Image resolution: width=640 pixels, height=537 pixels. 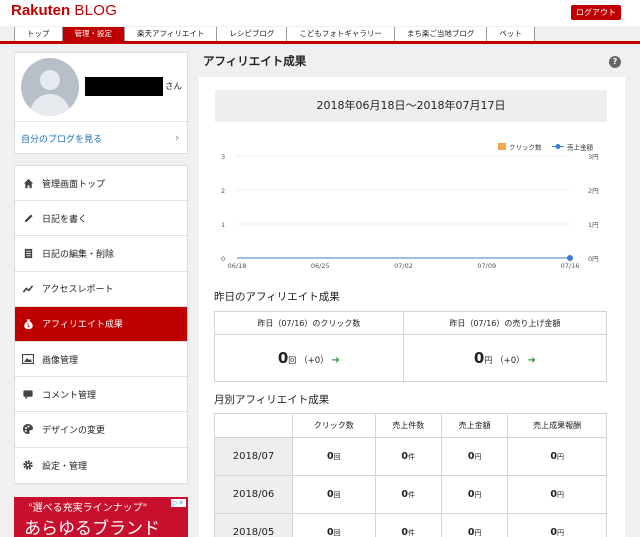 I want to click on x-tick-label: 06/25, so click(x=320, y=266).